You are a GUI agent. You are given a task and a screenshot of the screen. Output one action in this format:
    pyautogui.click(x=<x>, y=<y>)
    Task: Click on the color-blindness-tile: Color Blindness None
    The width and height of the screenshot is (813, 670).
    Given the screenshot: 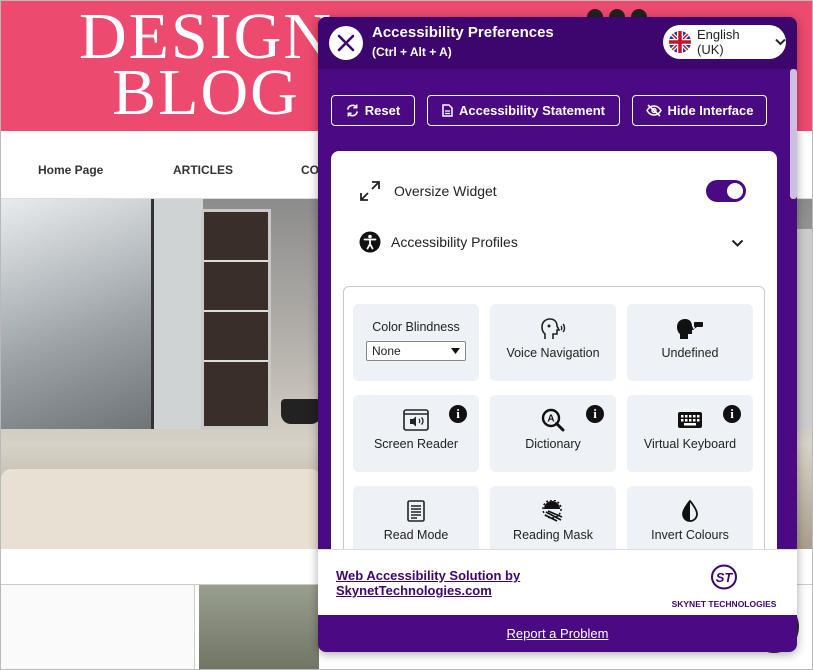 What is the action you would take?
    pyautogui.click(x=416, y=342)
    